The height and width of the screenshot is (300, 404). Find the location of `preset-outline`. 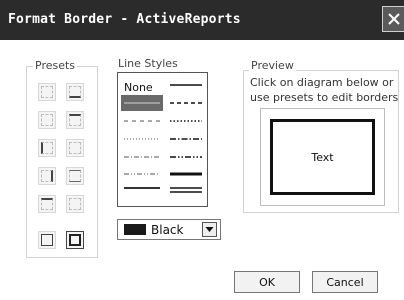

preset-outline is located at coordinates (47, 240).